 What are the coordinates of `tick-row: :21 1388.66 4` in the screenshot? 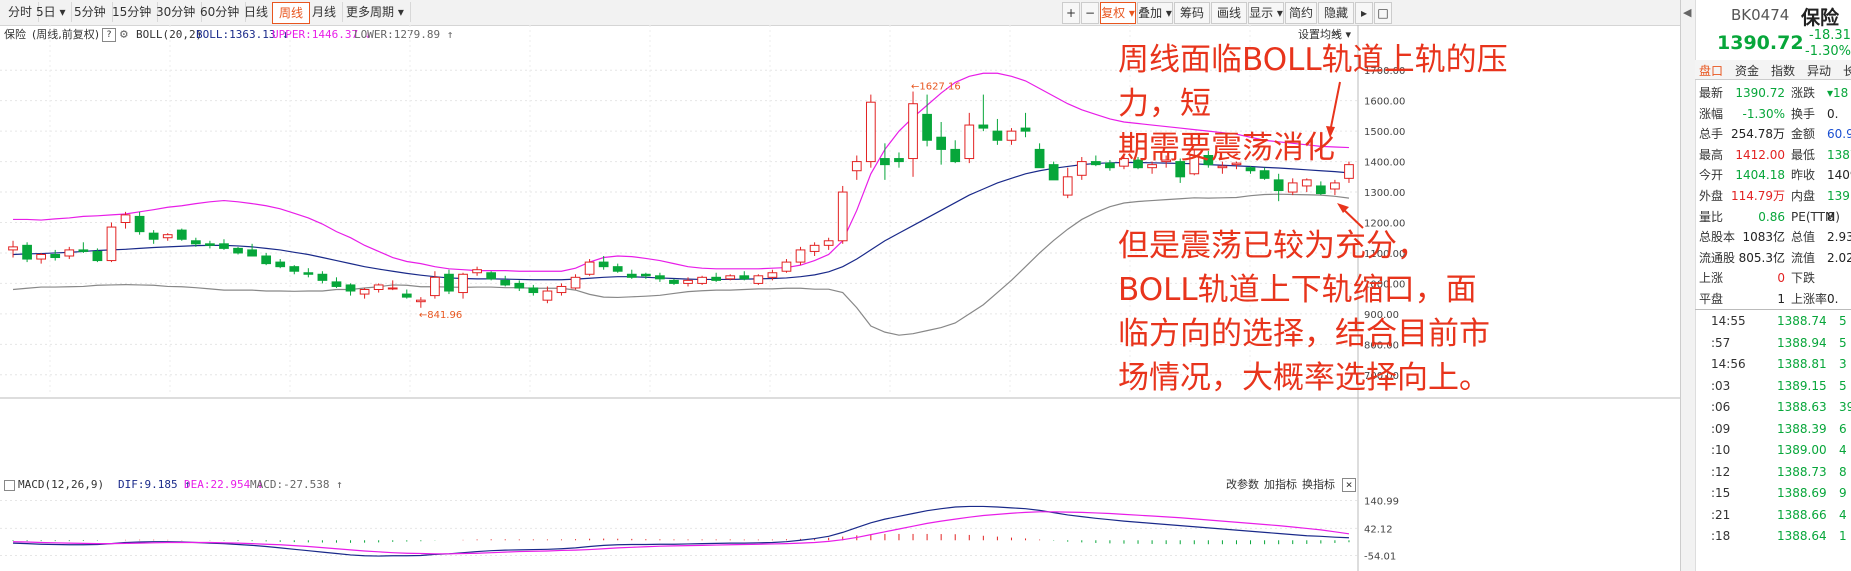 It's located at (1766, 515).